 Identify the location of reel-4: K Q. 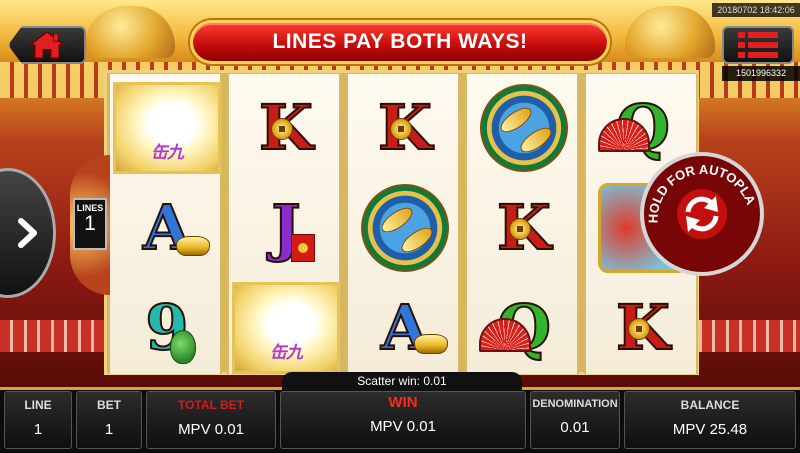
(522, 224).